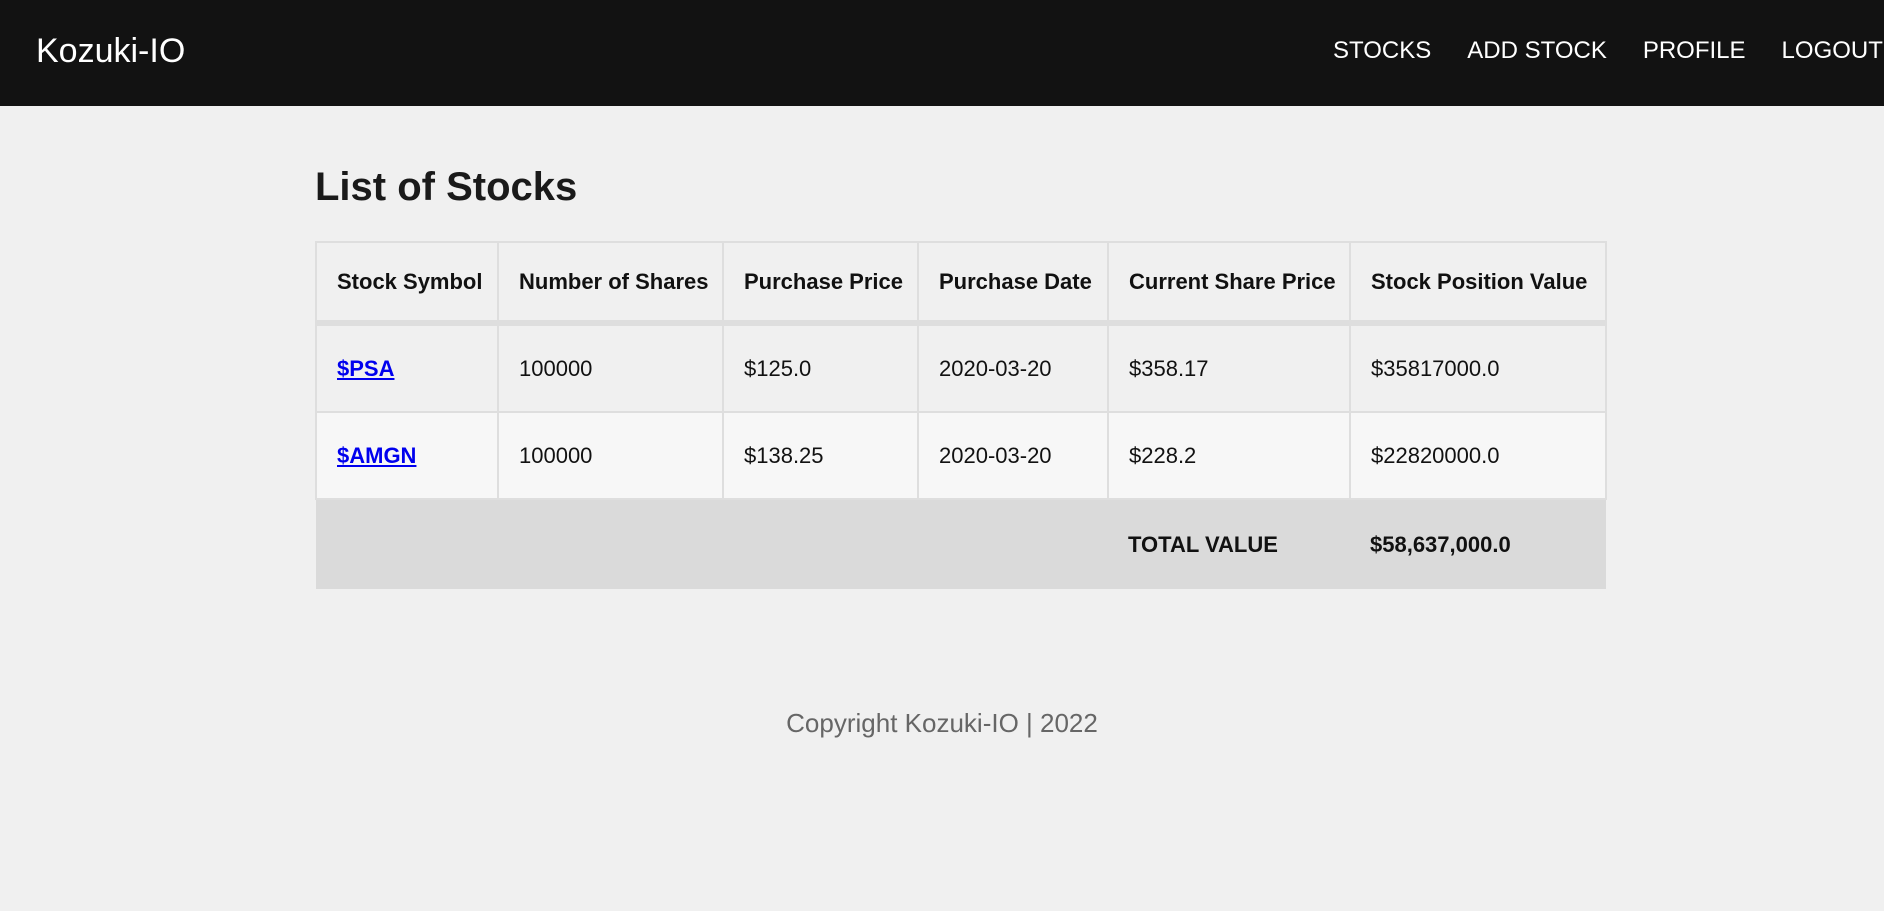 This screenshot has height=911, width=1884. I want to click on total-value-label: TOTAL VALUE, so click(1229, 544).